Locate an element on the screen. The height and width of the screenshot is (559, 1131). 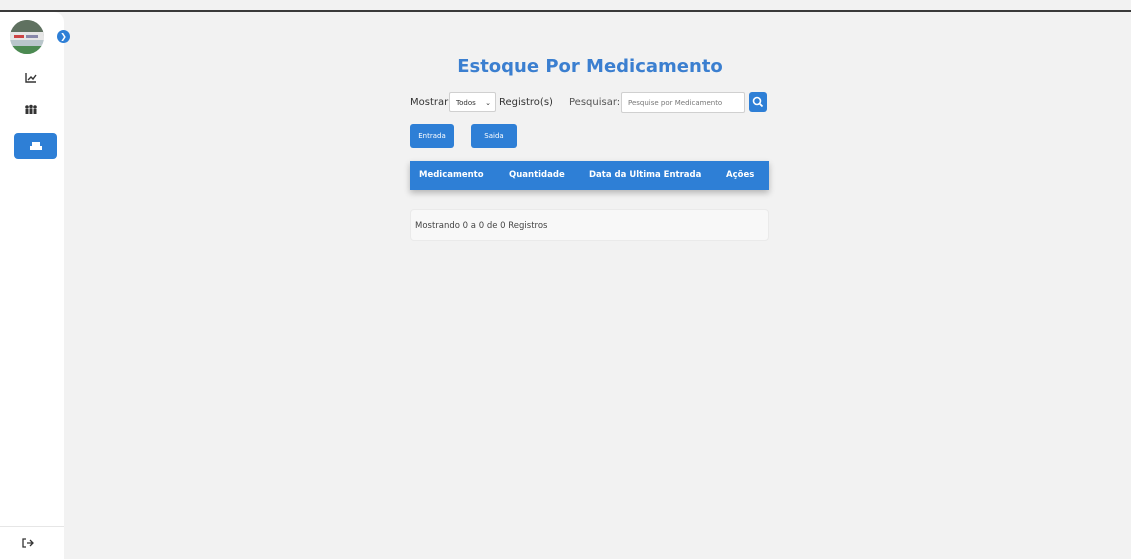
saida-button: Saida is located at coordinates (494, 136).